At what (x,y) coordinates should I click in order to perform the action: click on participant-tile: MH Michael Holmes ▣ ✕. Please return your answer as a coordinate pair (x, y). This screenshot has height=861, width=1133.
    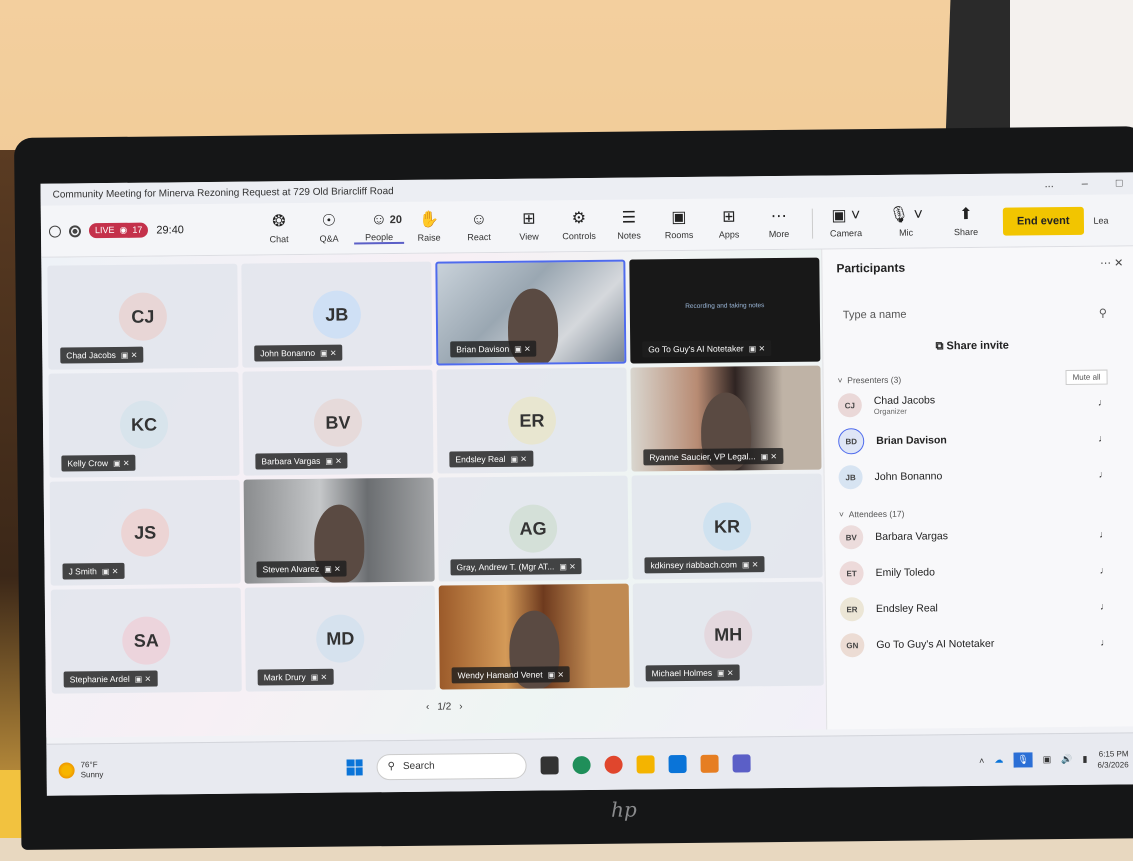
    Looking at the image, I should click on (728, 634).